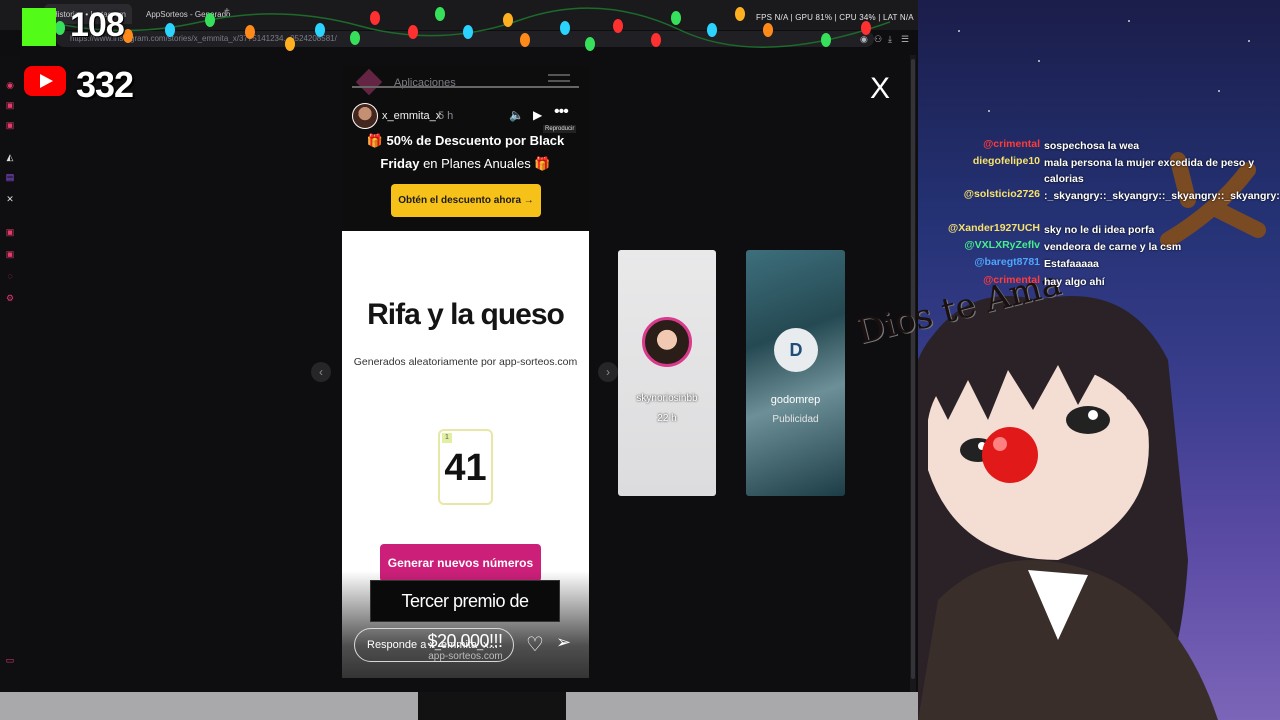 The image size is (1280, 720). What do you see at coordinates (10, 199) in the screenshot?
I see `x-icon: ✕` at bounding box center [10, 199].